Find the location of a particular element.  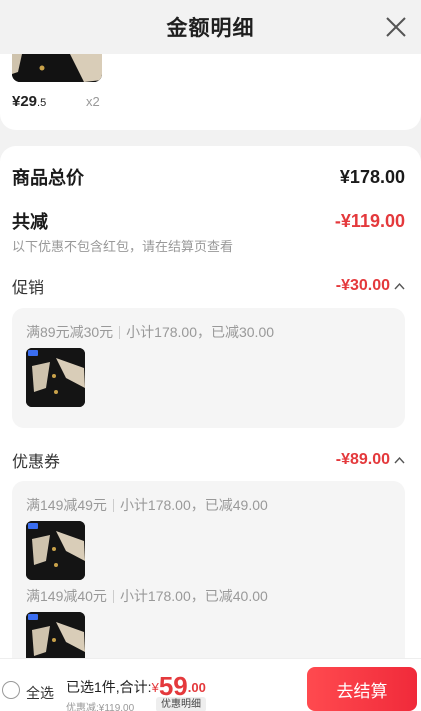

coupon-value: -¥89.00 is located at coordinates (370, 460).